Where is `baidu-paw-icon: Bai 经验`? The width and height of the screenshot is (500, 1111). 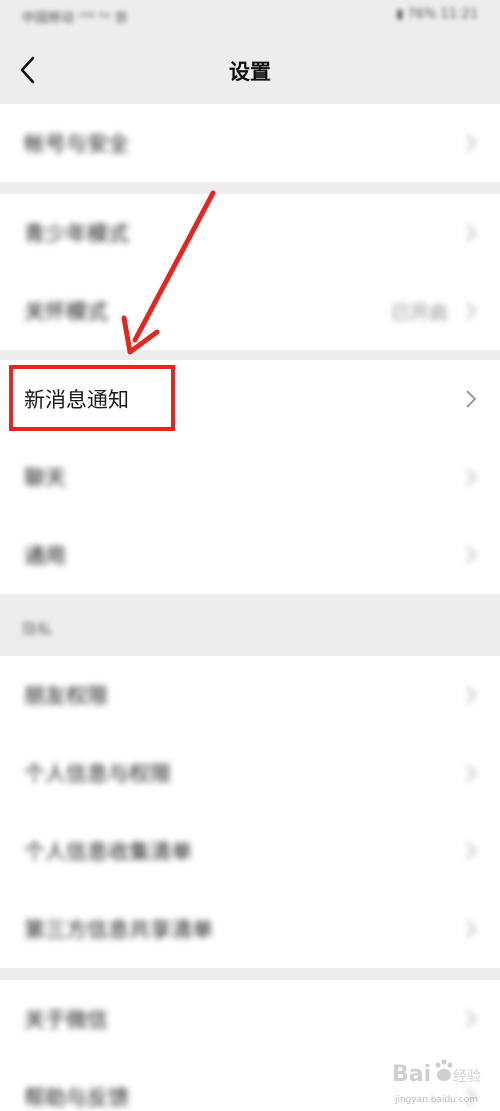 baidu-paw-icon: Bai 经验 is located at coordinates (436, 1073).